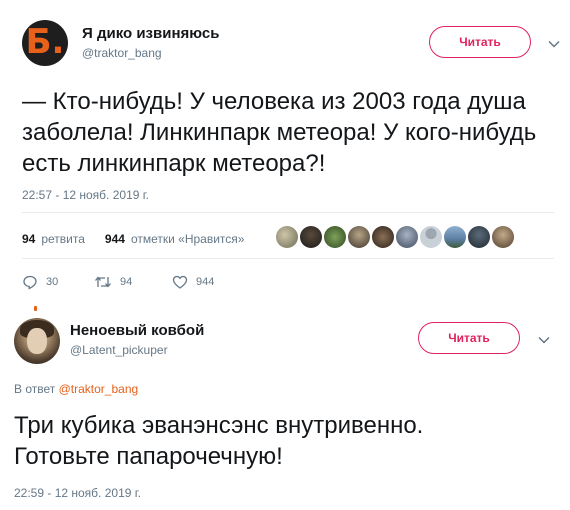 This screenshot has height=510, width=570. I want to click on retweet-action: 94, so click(133, 282).